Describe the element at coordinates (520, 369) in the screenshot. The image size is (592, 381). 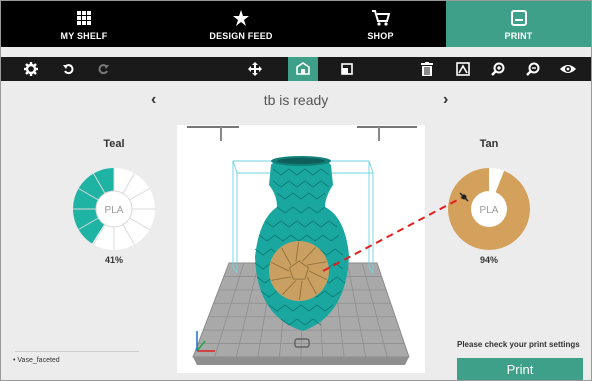
I see `print-button: Print` at that location.